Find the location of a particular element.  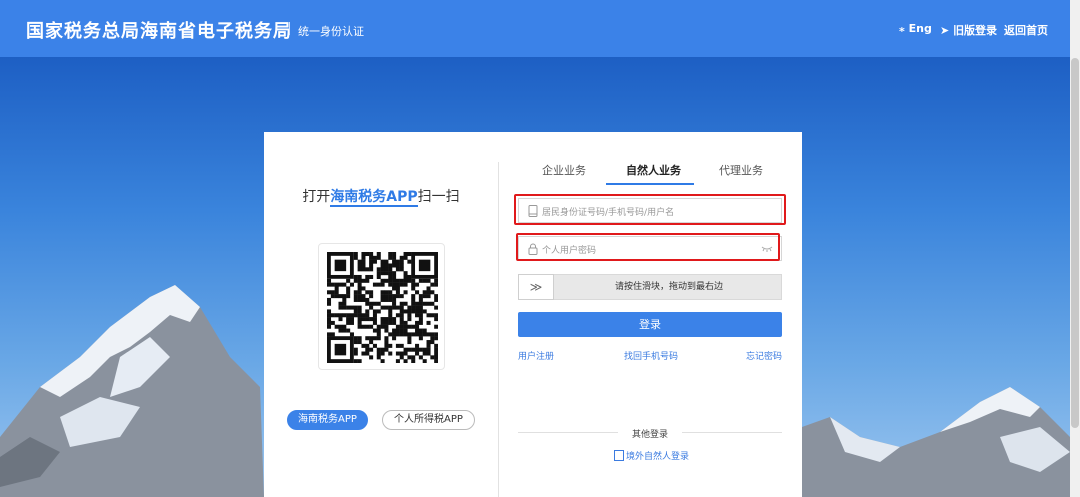

qr-code is located at coordinates (381, 306).